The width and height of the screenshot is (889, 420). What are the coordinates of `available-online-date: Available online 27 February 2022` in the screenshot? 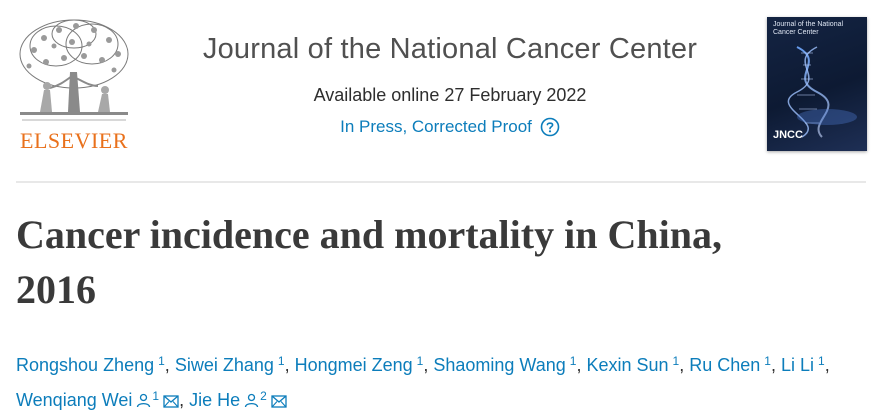 It's located at (450, 95).